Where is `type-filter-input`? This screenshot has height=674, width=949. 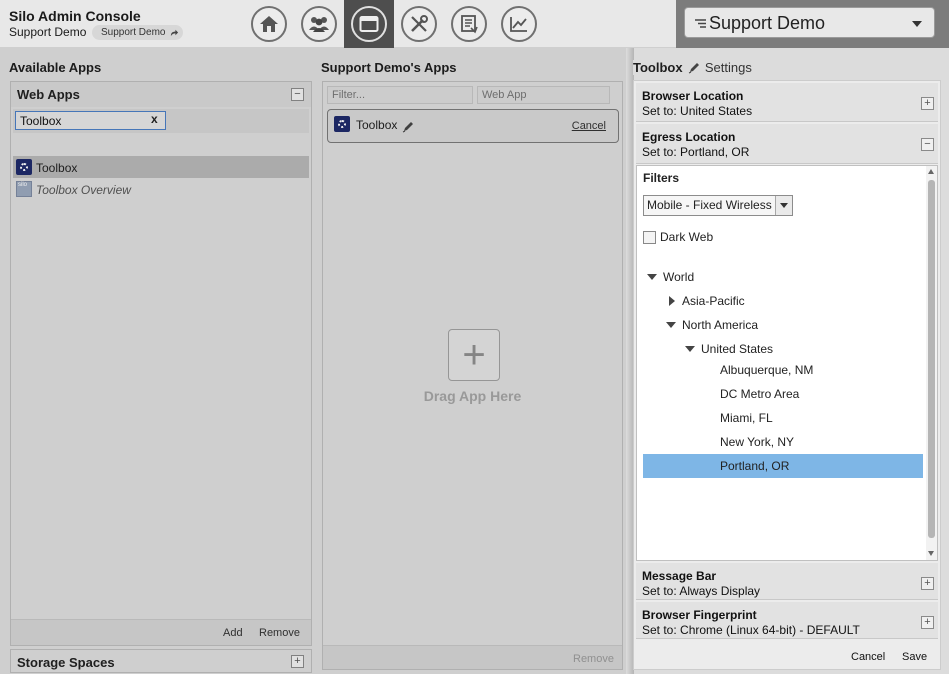
type-filter-input is located at coordinates (543, 95).